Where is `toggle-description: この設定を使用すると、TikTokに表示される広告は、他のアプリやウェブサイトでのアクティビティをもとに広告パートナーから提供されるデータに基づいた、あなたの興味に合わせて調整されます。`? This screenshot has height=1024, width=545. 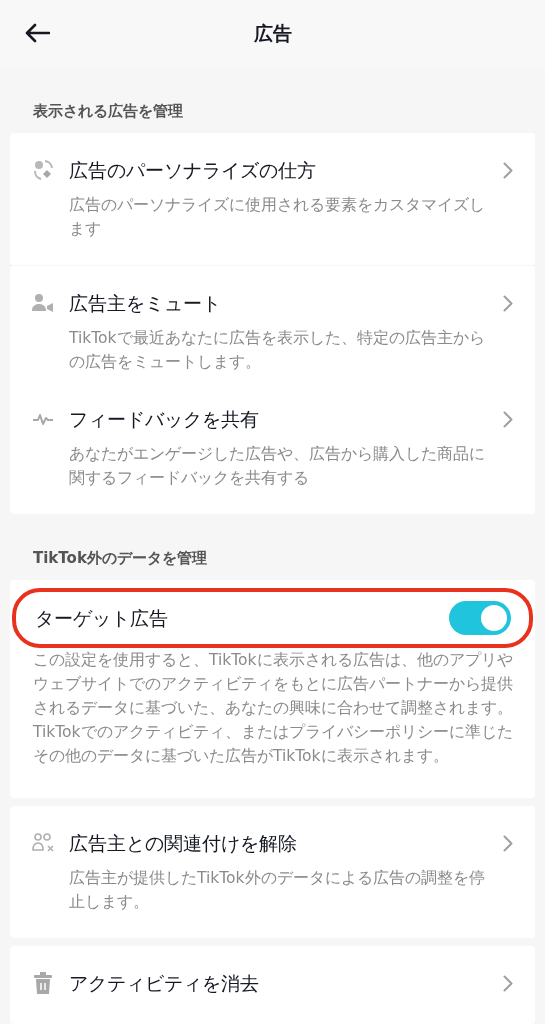
toggle-description: この設定を使用すると、TikTokに表示される広告は、他のアプリやウェブサイトでのアクティビティをもとに広告パートナーから提供されるデータに基づいた、あなたの興味に合わせて調整されます。 is located at coordinates (273, 684).